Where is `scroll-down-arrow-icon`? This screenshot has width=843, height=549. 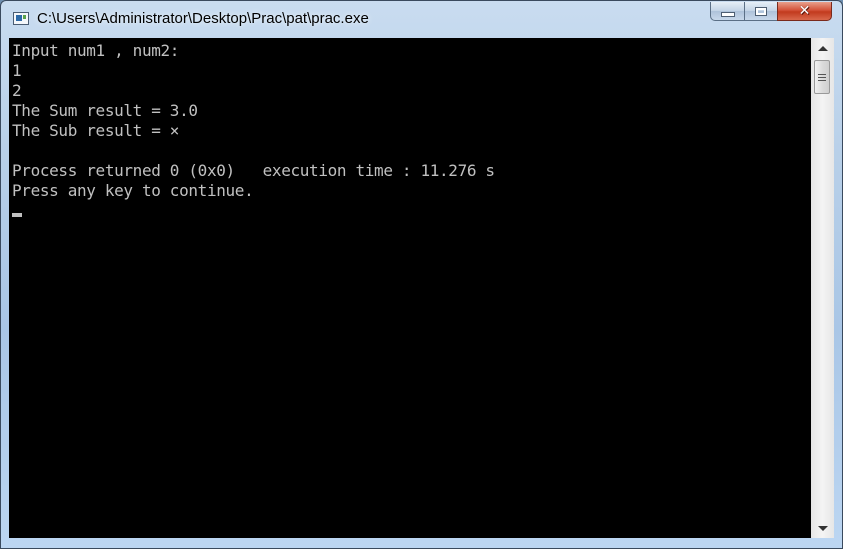 scroll-down-arrow-icon is located at coordinates (822, 528).